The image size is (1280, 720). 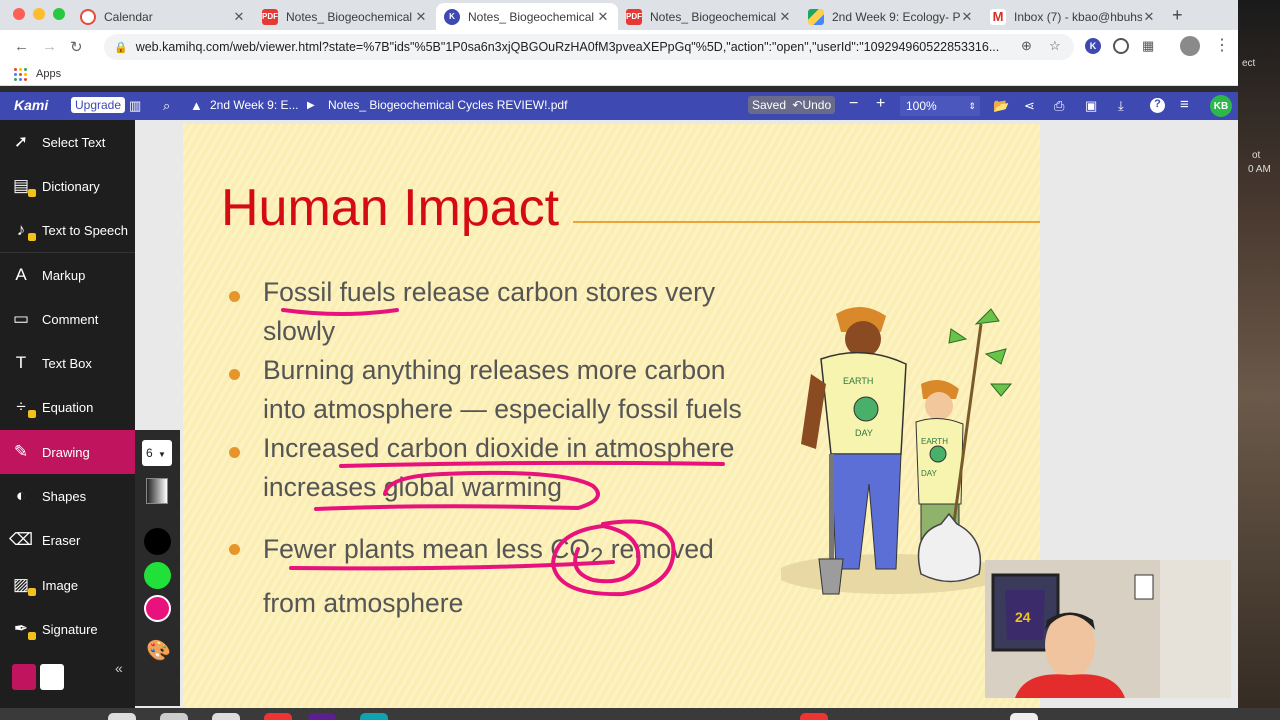 I want to click on forward-icon: →, so click(x=49, y=46).